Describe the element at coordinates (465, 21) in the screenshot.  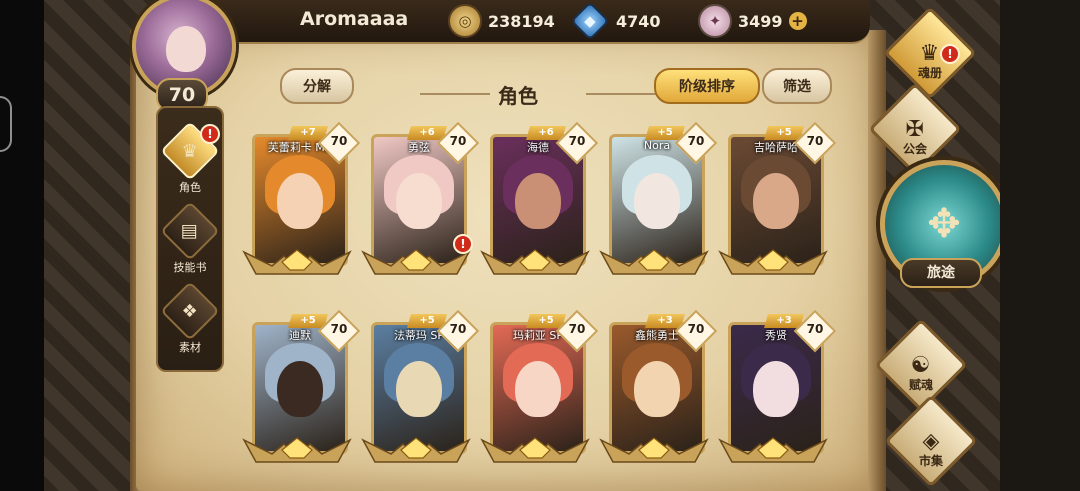
I see `gold-coin-icon: ◎` at that location.